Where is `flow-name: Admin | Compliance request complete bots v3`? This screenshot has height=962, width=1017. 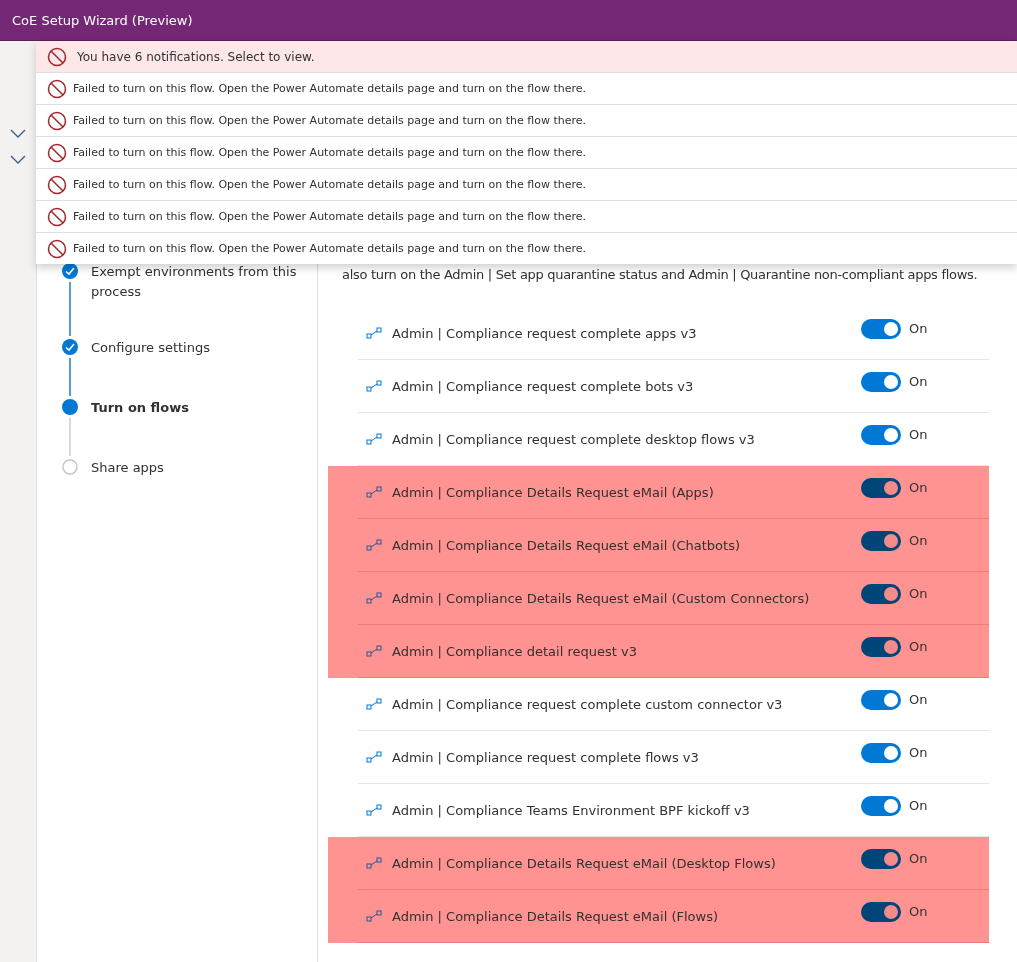
flow-name: Admin | Compliance request complete bots v3 is located at coordinates (543, 386).